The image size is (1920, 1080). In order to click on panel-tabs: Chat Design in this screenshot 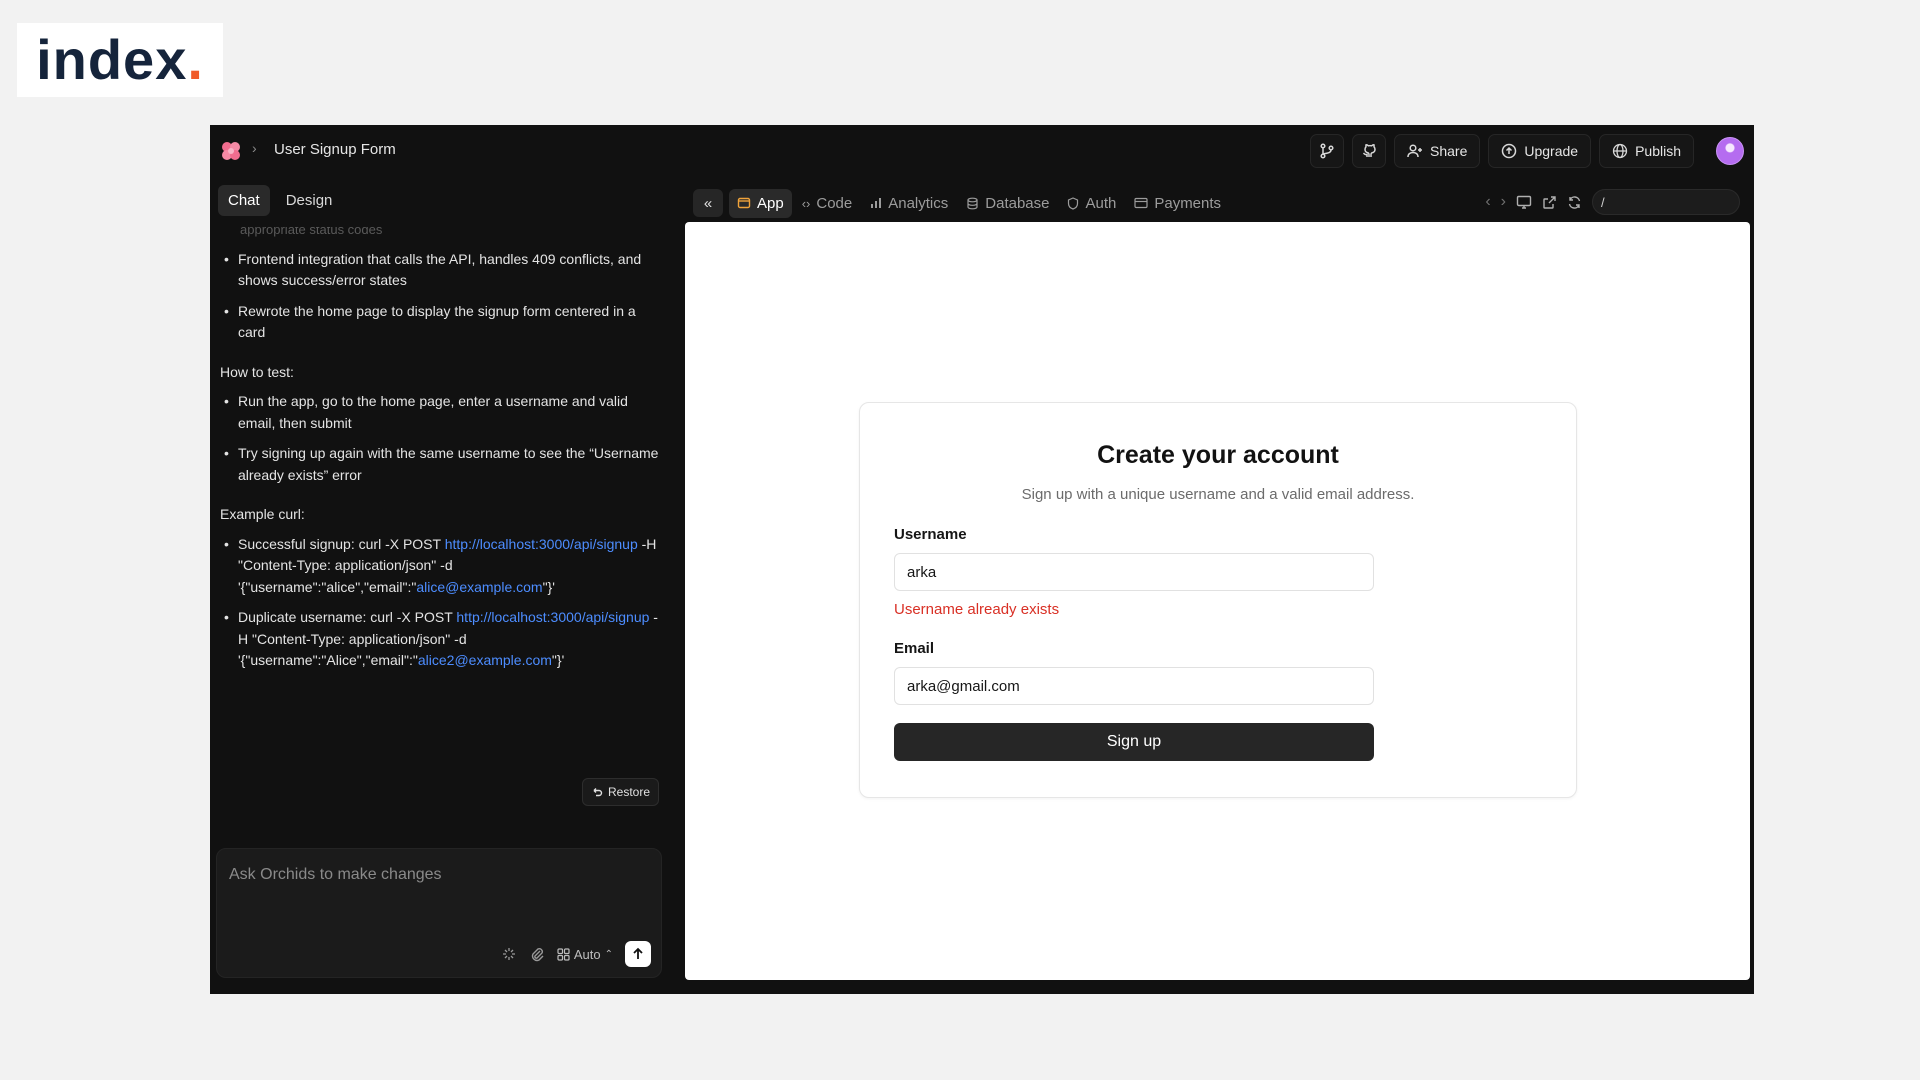, I will do `click(280, 200)`.